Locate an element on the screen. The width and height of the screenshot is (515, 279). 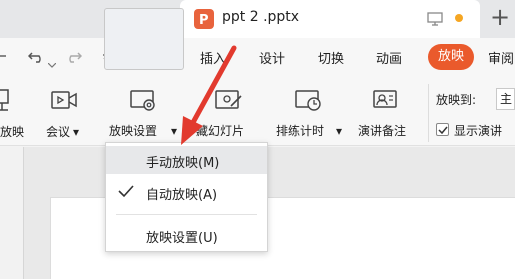
speaker-notes-button: 演讲备注 is located at coordinates (387, 114).